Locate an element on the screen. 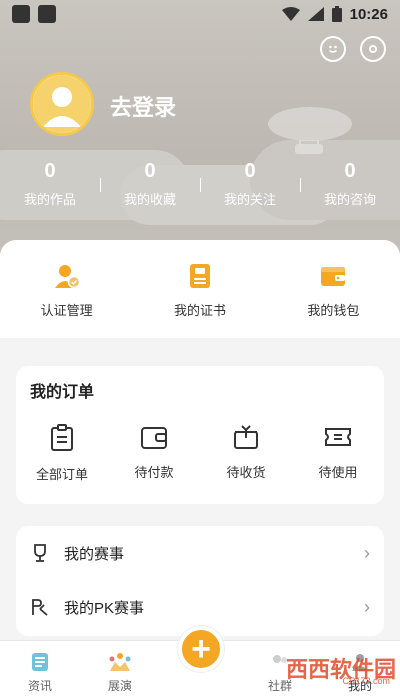 This screenshot has height=700, width=400. stat-favorites: 0 我的收藏 is located at coordinates (150, 184).